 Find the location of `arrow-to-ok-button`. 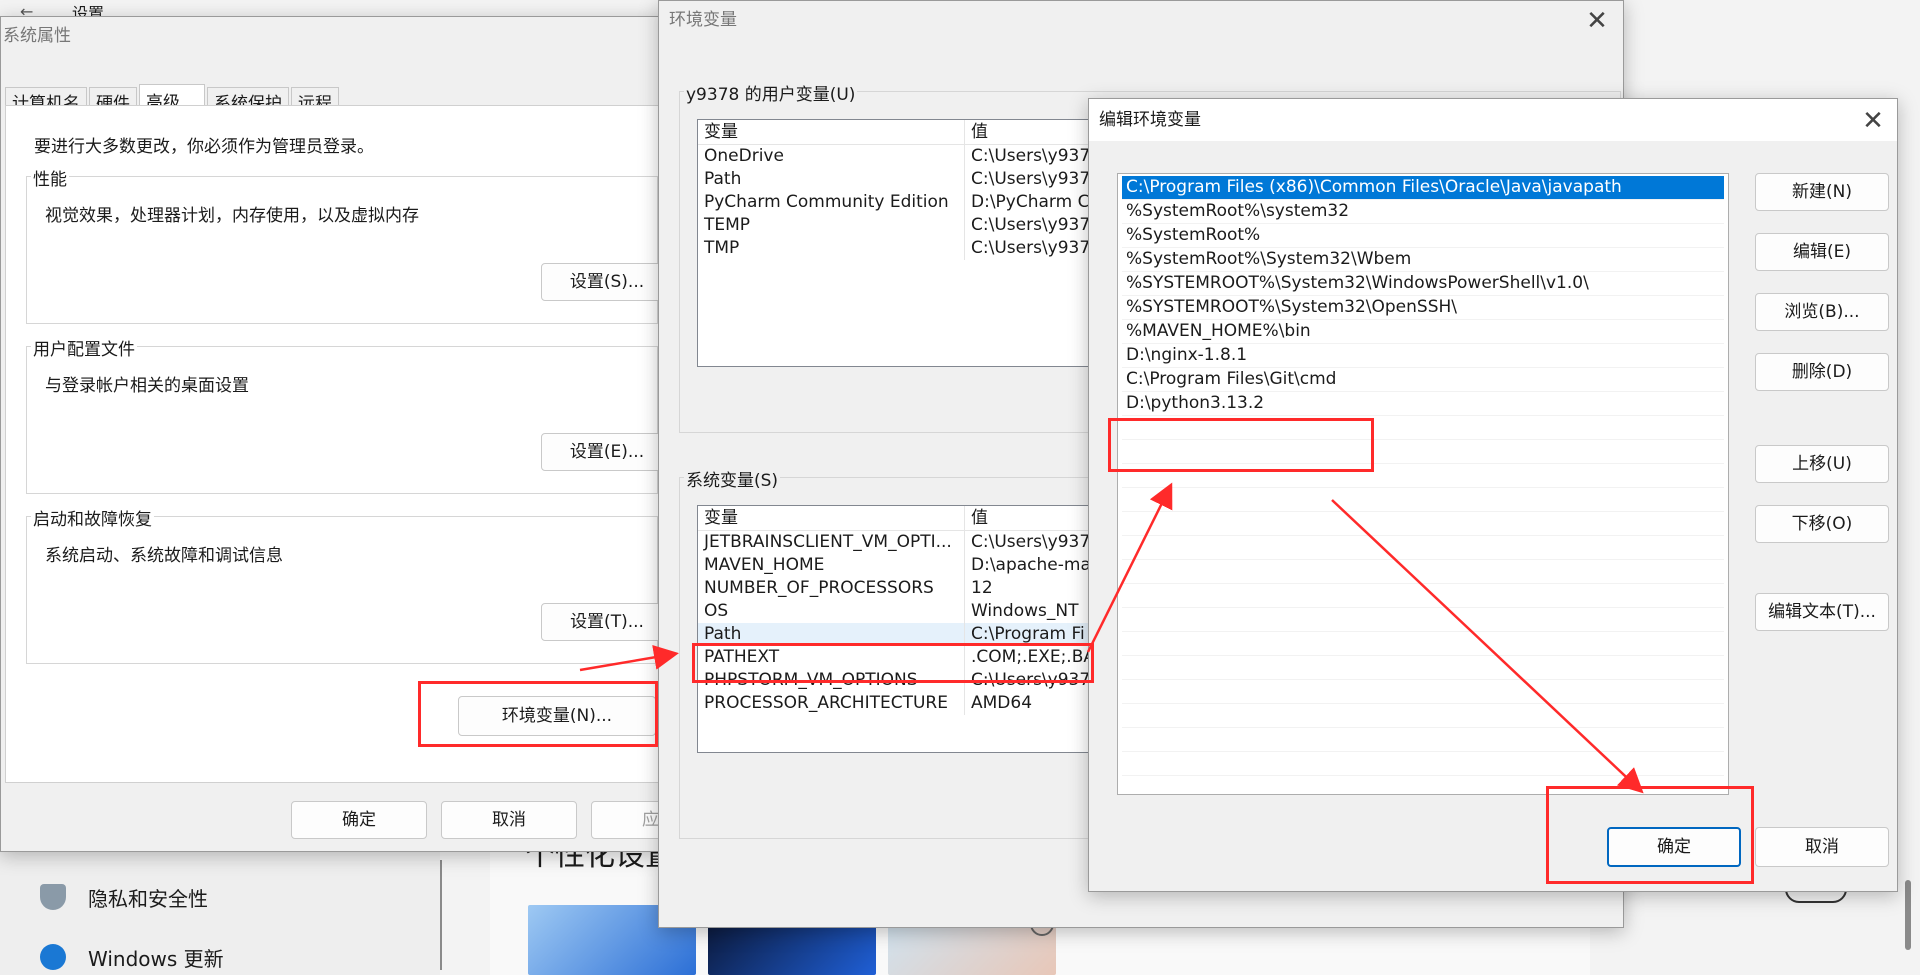

arrow-to-ok-button is located at coordinates (1487, 646).